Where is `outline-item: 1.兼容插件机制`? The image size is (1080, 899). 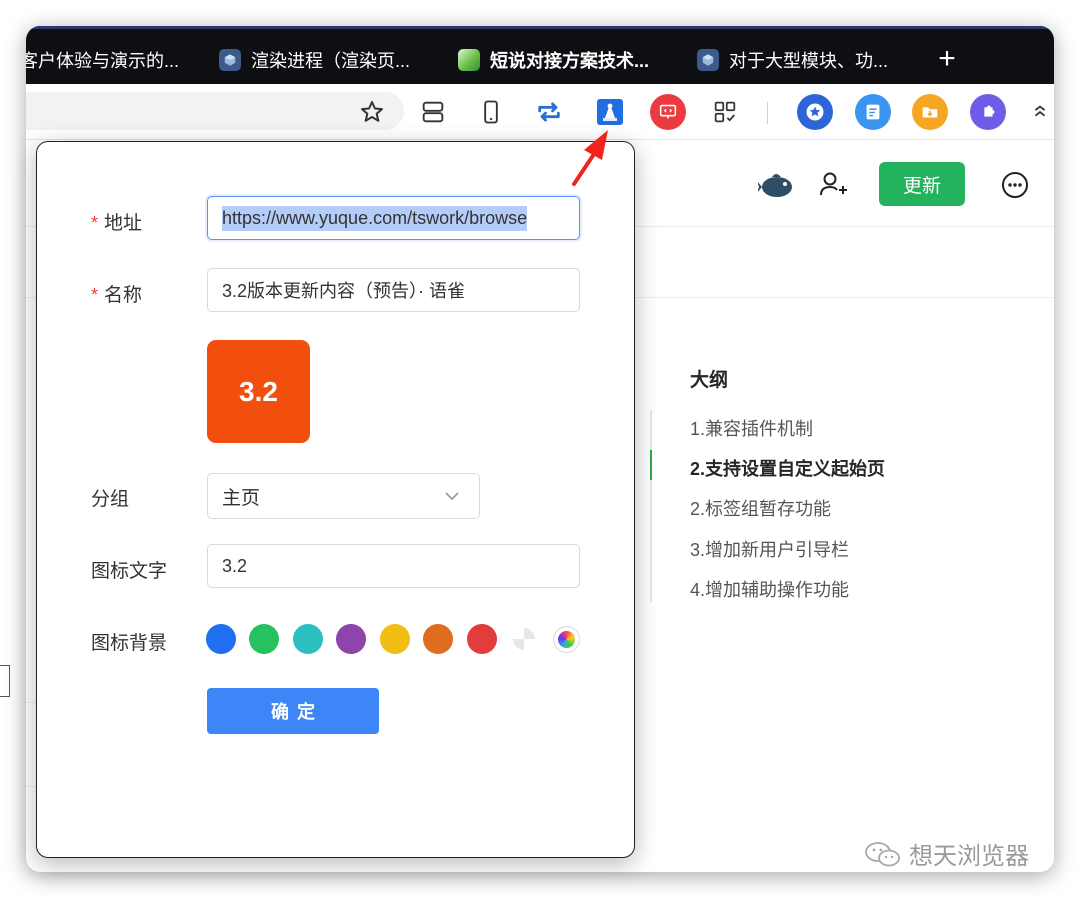
outline-item: 1.兼容插件机制 is located at coordinates (751, 428).